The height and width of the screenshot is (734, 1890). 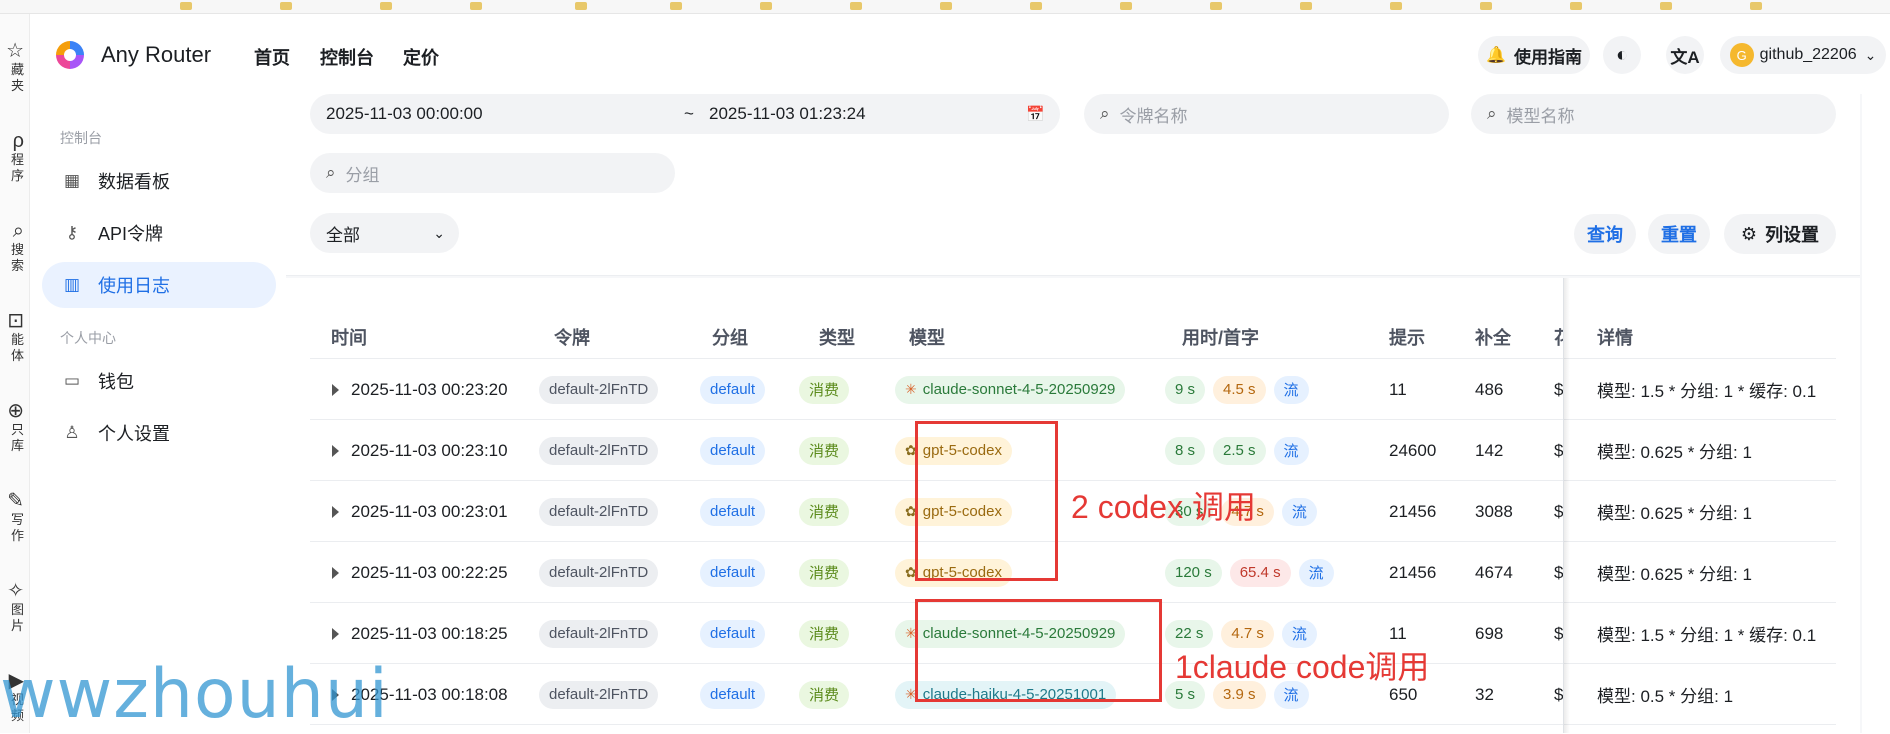 What do you see at coordinates (1494, 572) in the screenshot?
I see `cell-completion: 4674` at bounding box center [1494, 572].